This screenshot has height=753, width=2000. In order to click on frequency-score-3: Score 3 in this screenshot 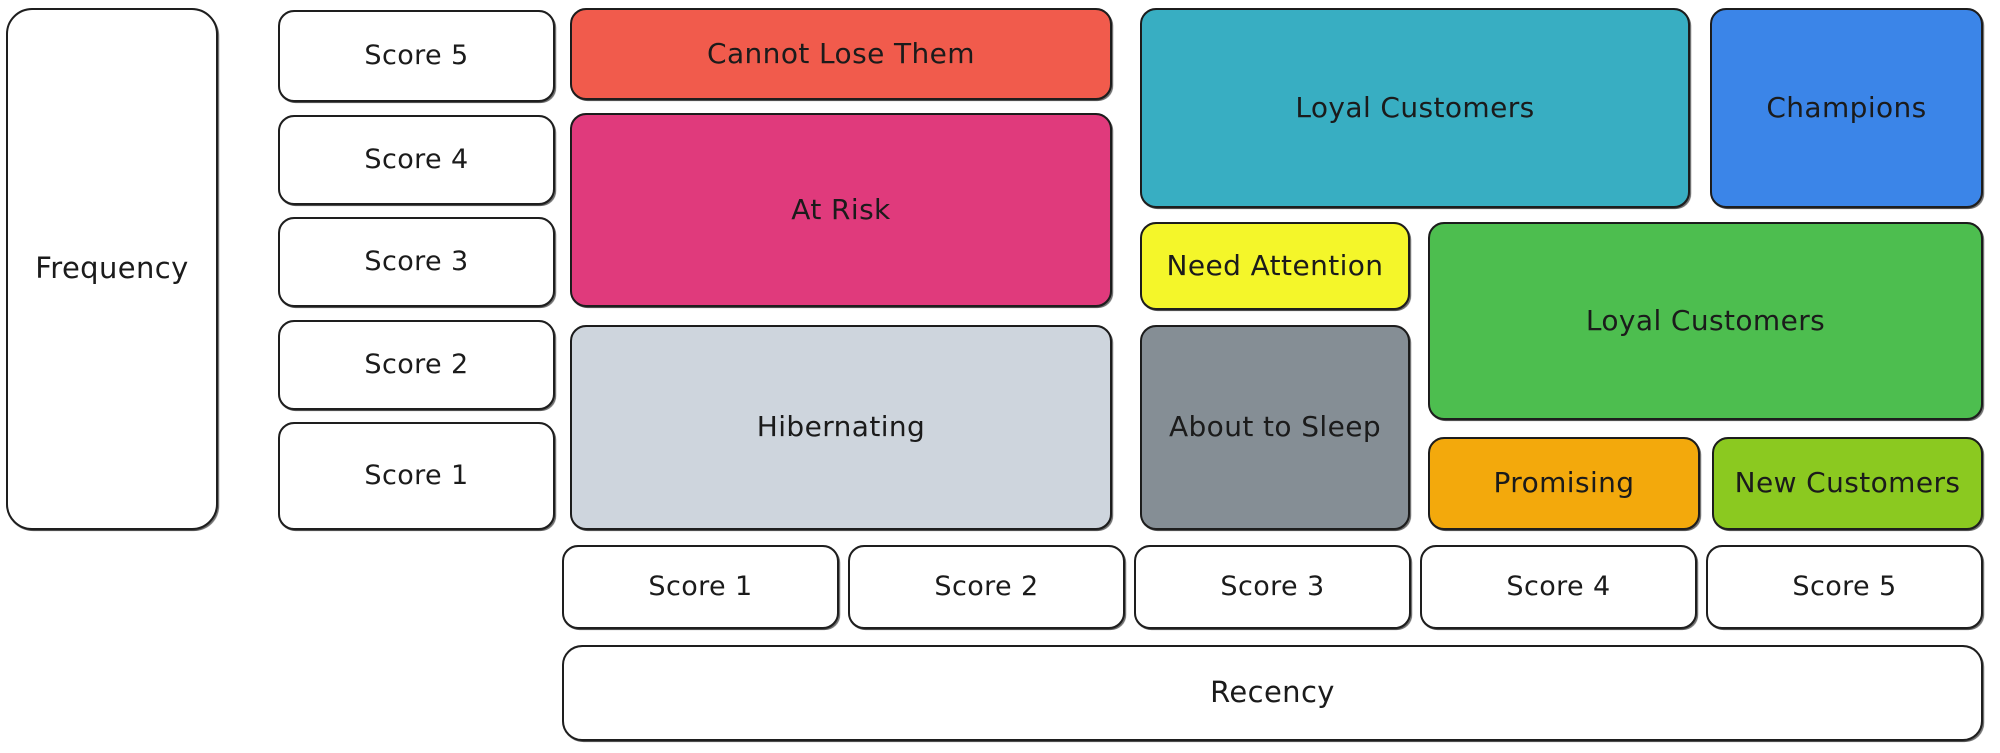, I will do `click(416, 262)`.